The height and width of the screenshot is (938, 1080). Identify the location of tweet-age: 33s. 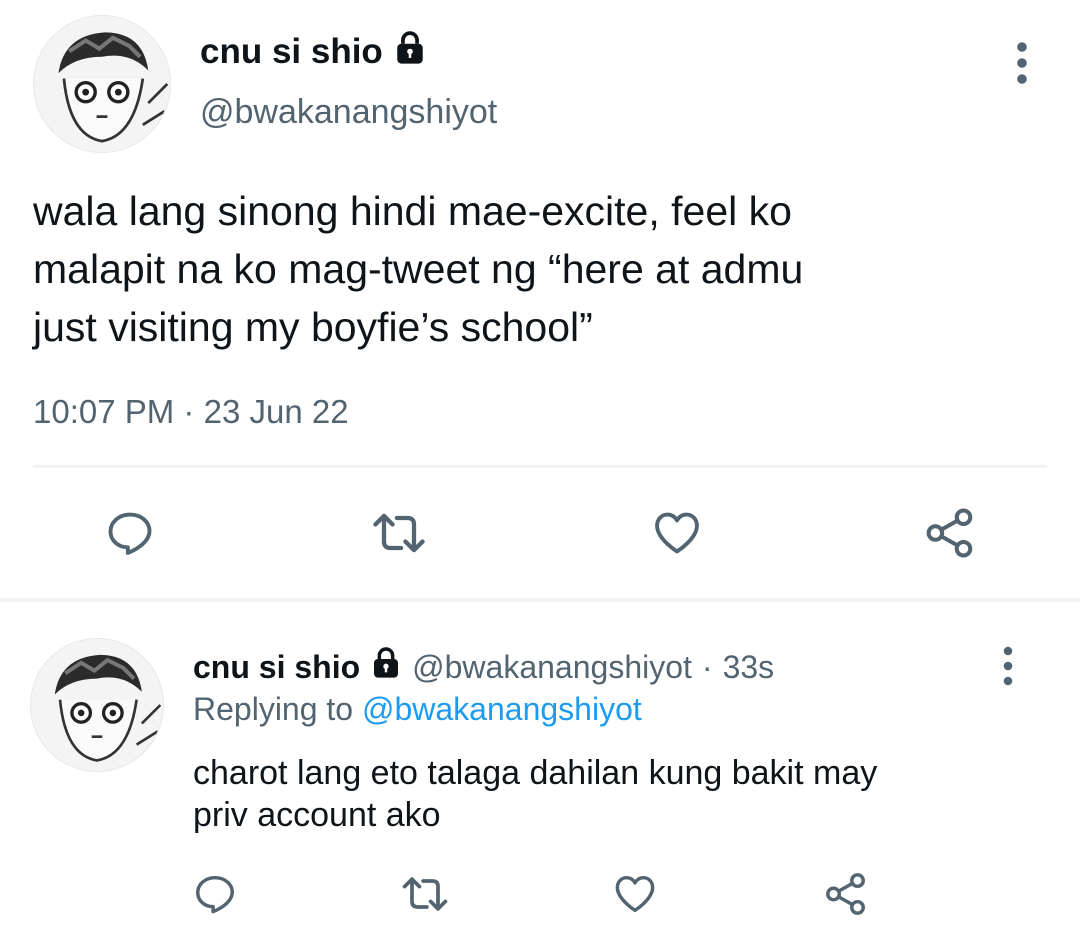
(749, 667).